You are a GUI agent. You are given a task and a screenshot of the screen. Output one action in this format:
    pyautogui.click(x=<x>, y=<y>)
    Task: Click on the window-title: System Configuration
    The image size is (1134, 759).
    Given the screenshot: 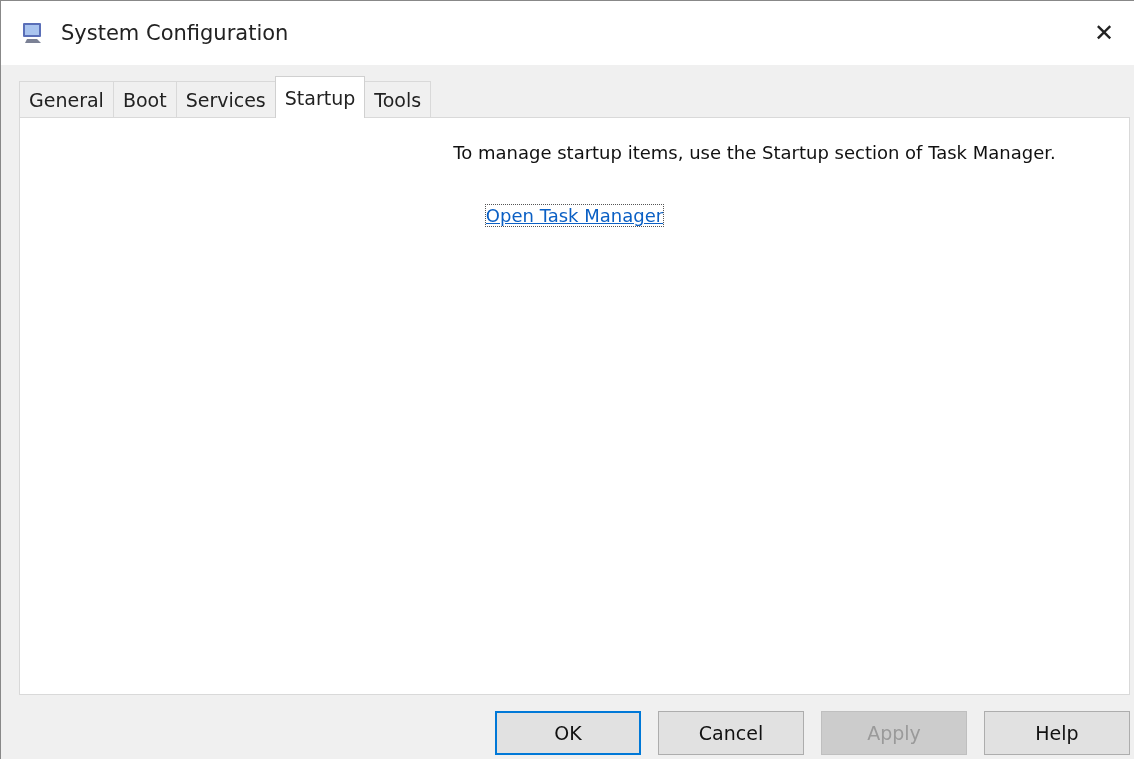 What is the action you would take?
    pyautogui.click(x=175, y=33)
    